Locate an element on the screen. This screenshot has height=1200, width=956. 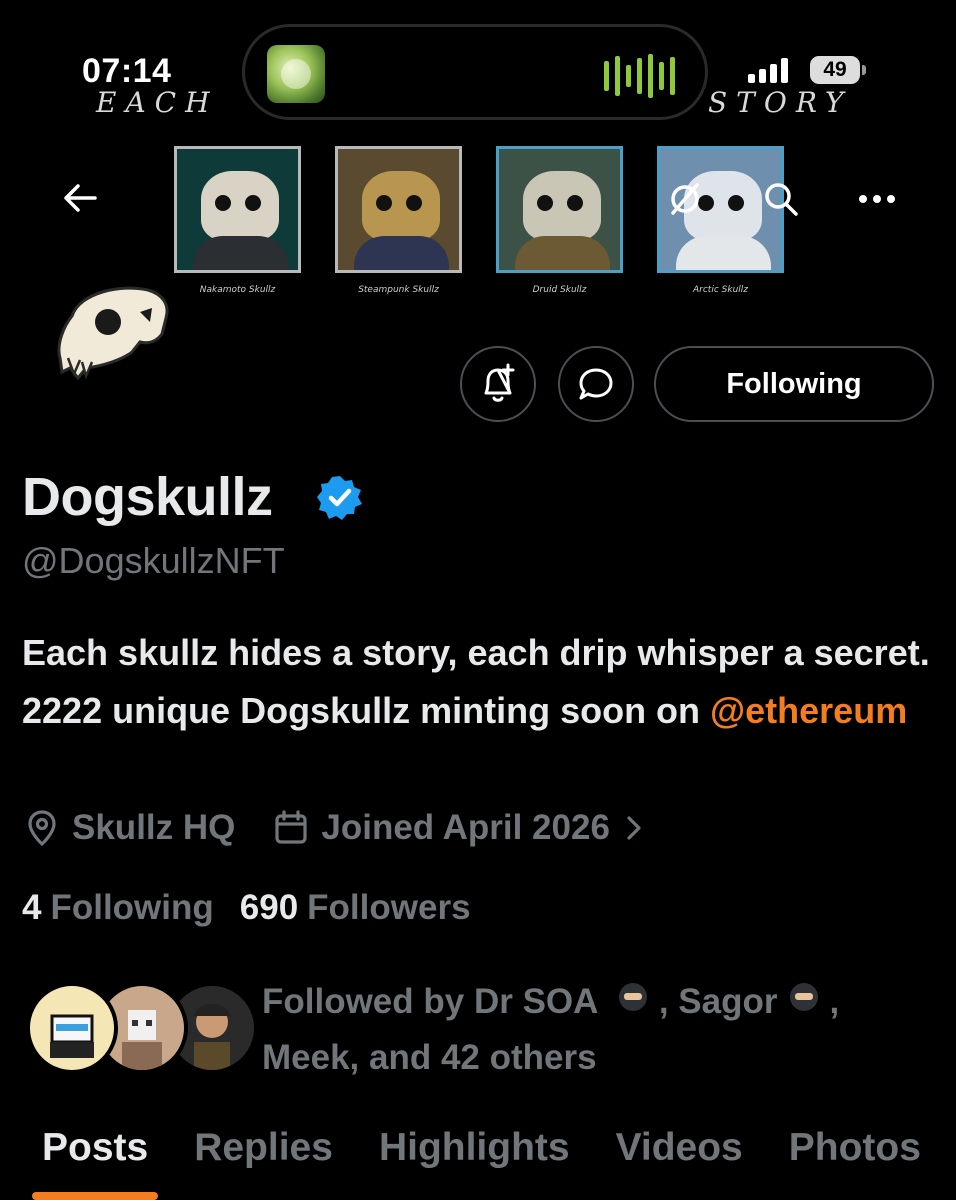
banner-card: Druid Skullz is located at coordinates (559, 220).